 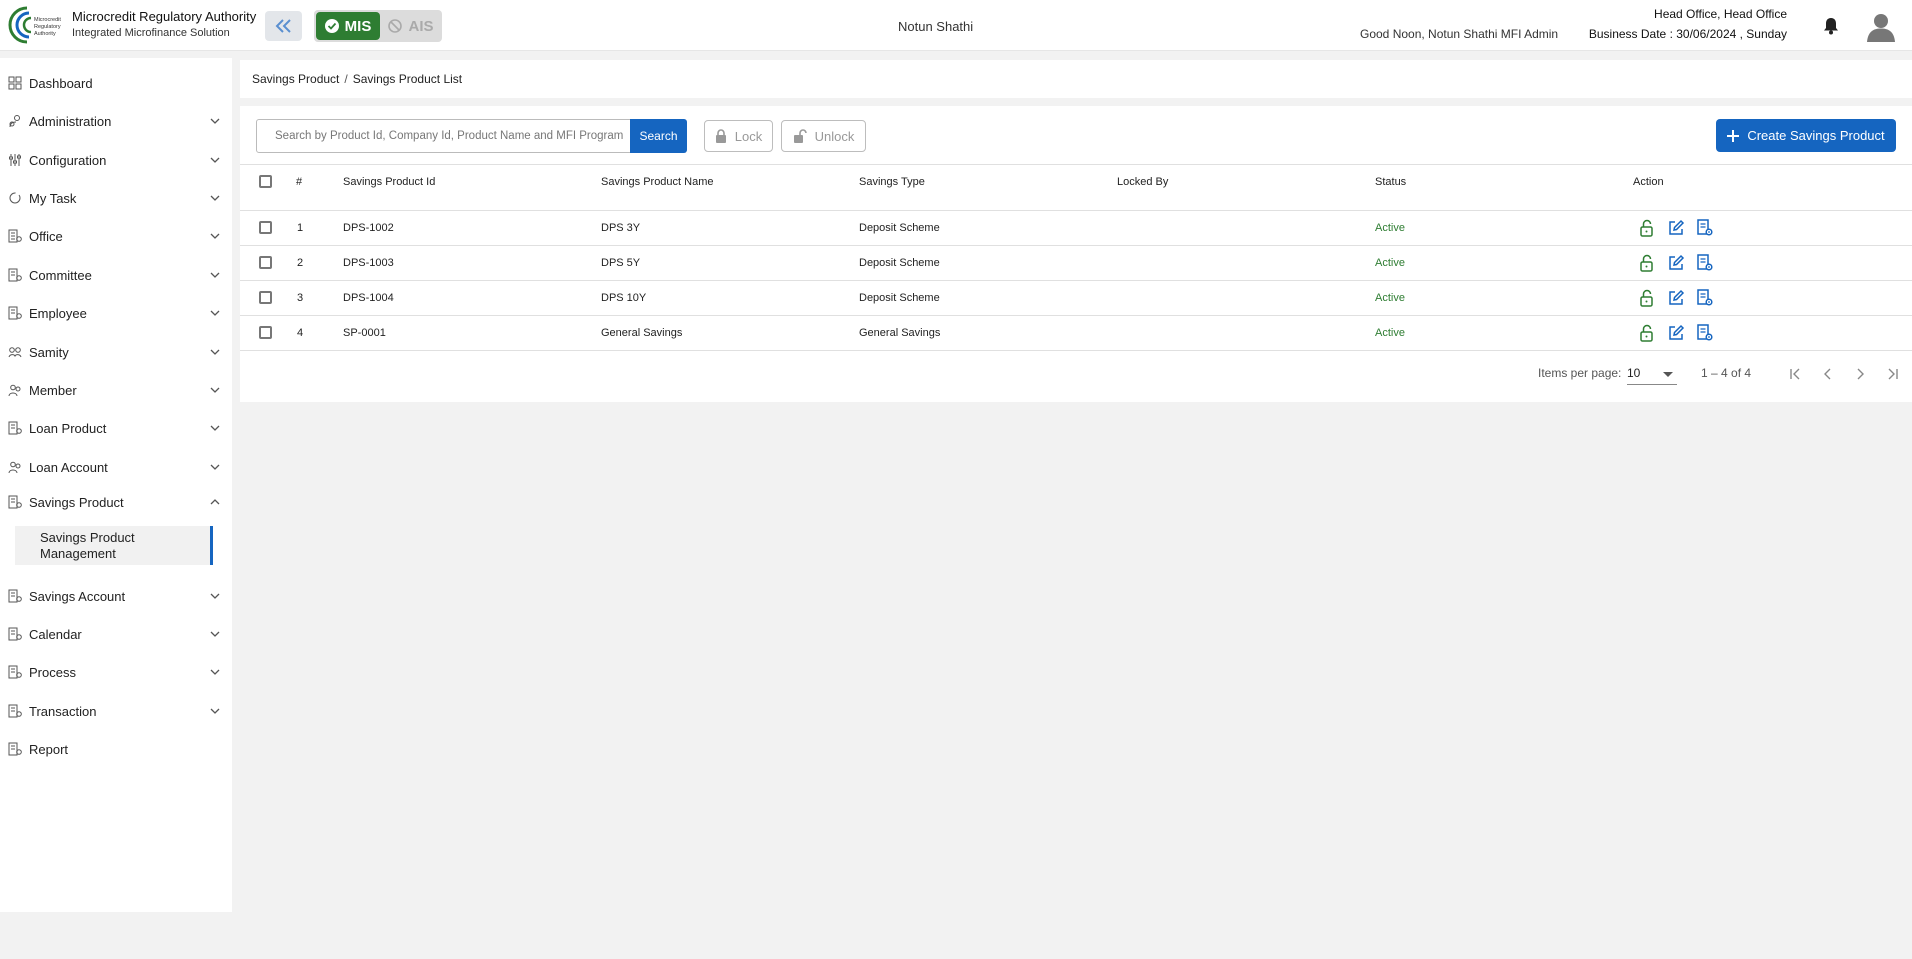 I want to click on sidebar-item-administration: Administration, so click(x=116, y=121).